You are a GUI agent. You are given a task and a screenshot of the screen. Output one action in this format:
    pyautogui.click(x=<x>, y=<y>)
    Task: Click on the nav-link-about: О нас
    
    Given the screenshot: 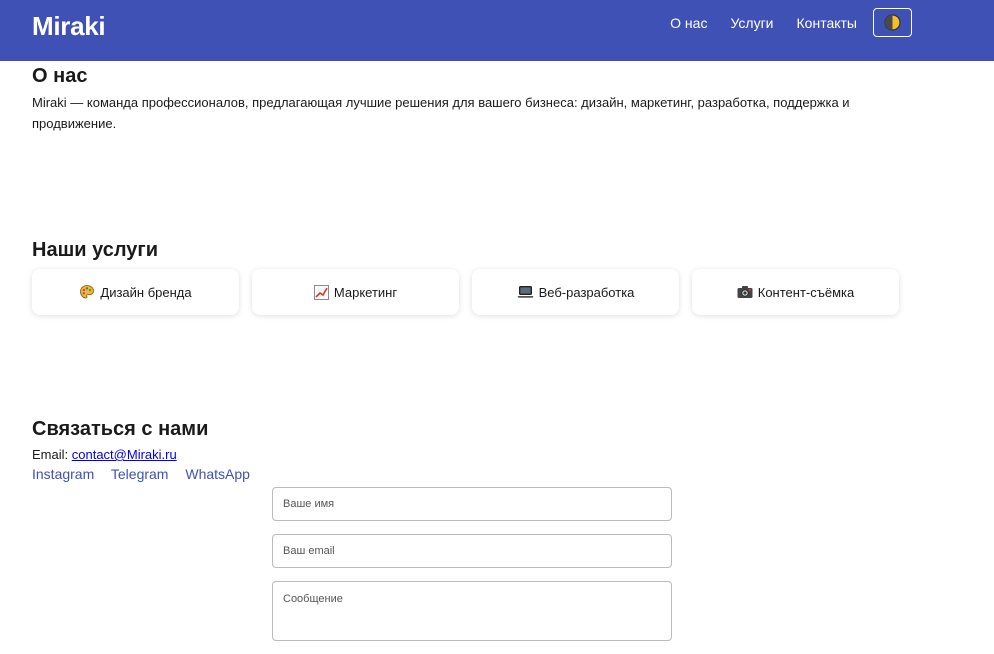 What is the action you would take?
    pyautogui.click(x=688, y=23)
    